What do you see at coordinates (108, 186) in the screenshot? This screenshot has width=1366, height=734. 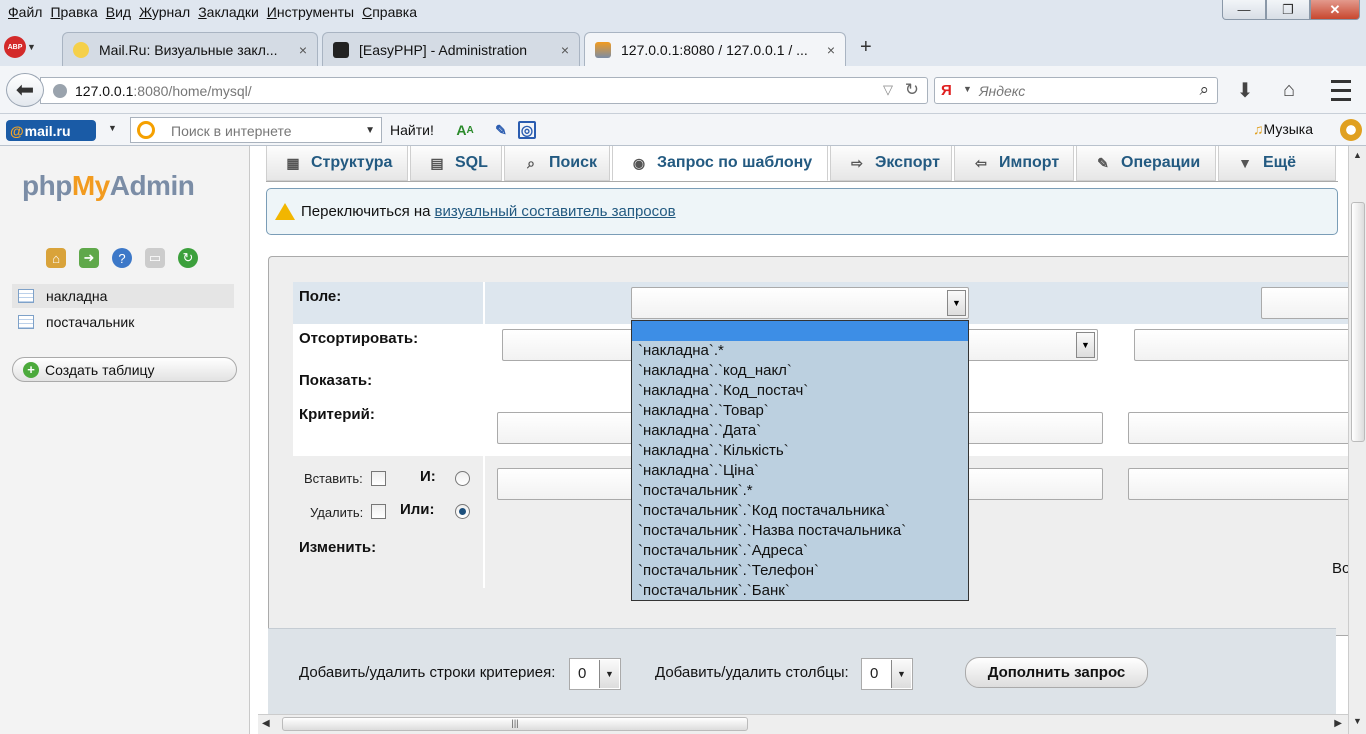 I see `phpmyadmin-logo: phpMyAdmin` at bounding box center [108, 186].